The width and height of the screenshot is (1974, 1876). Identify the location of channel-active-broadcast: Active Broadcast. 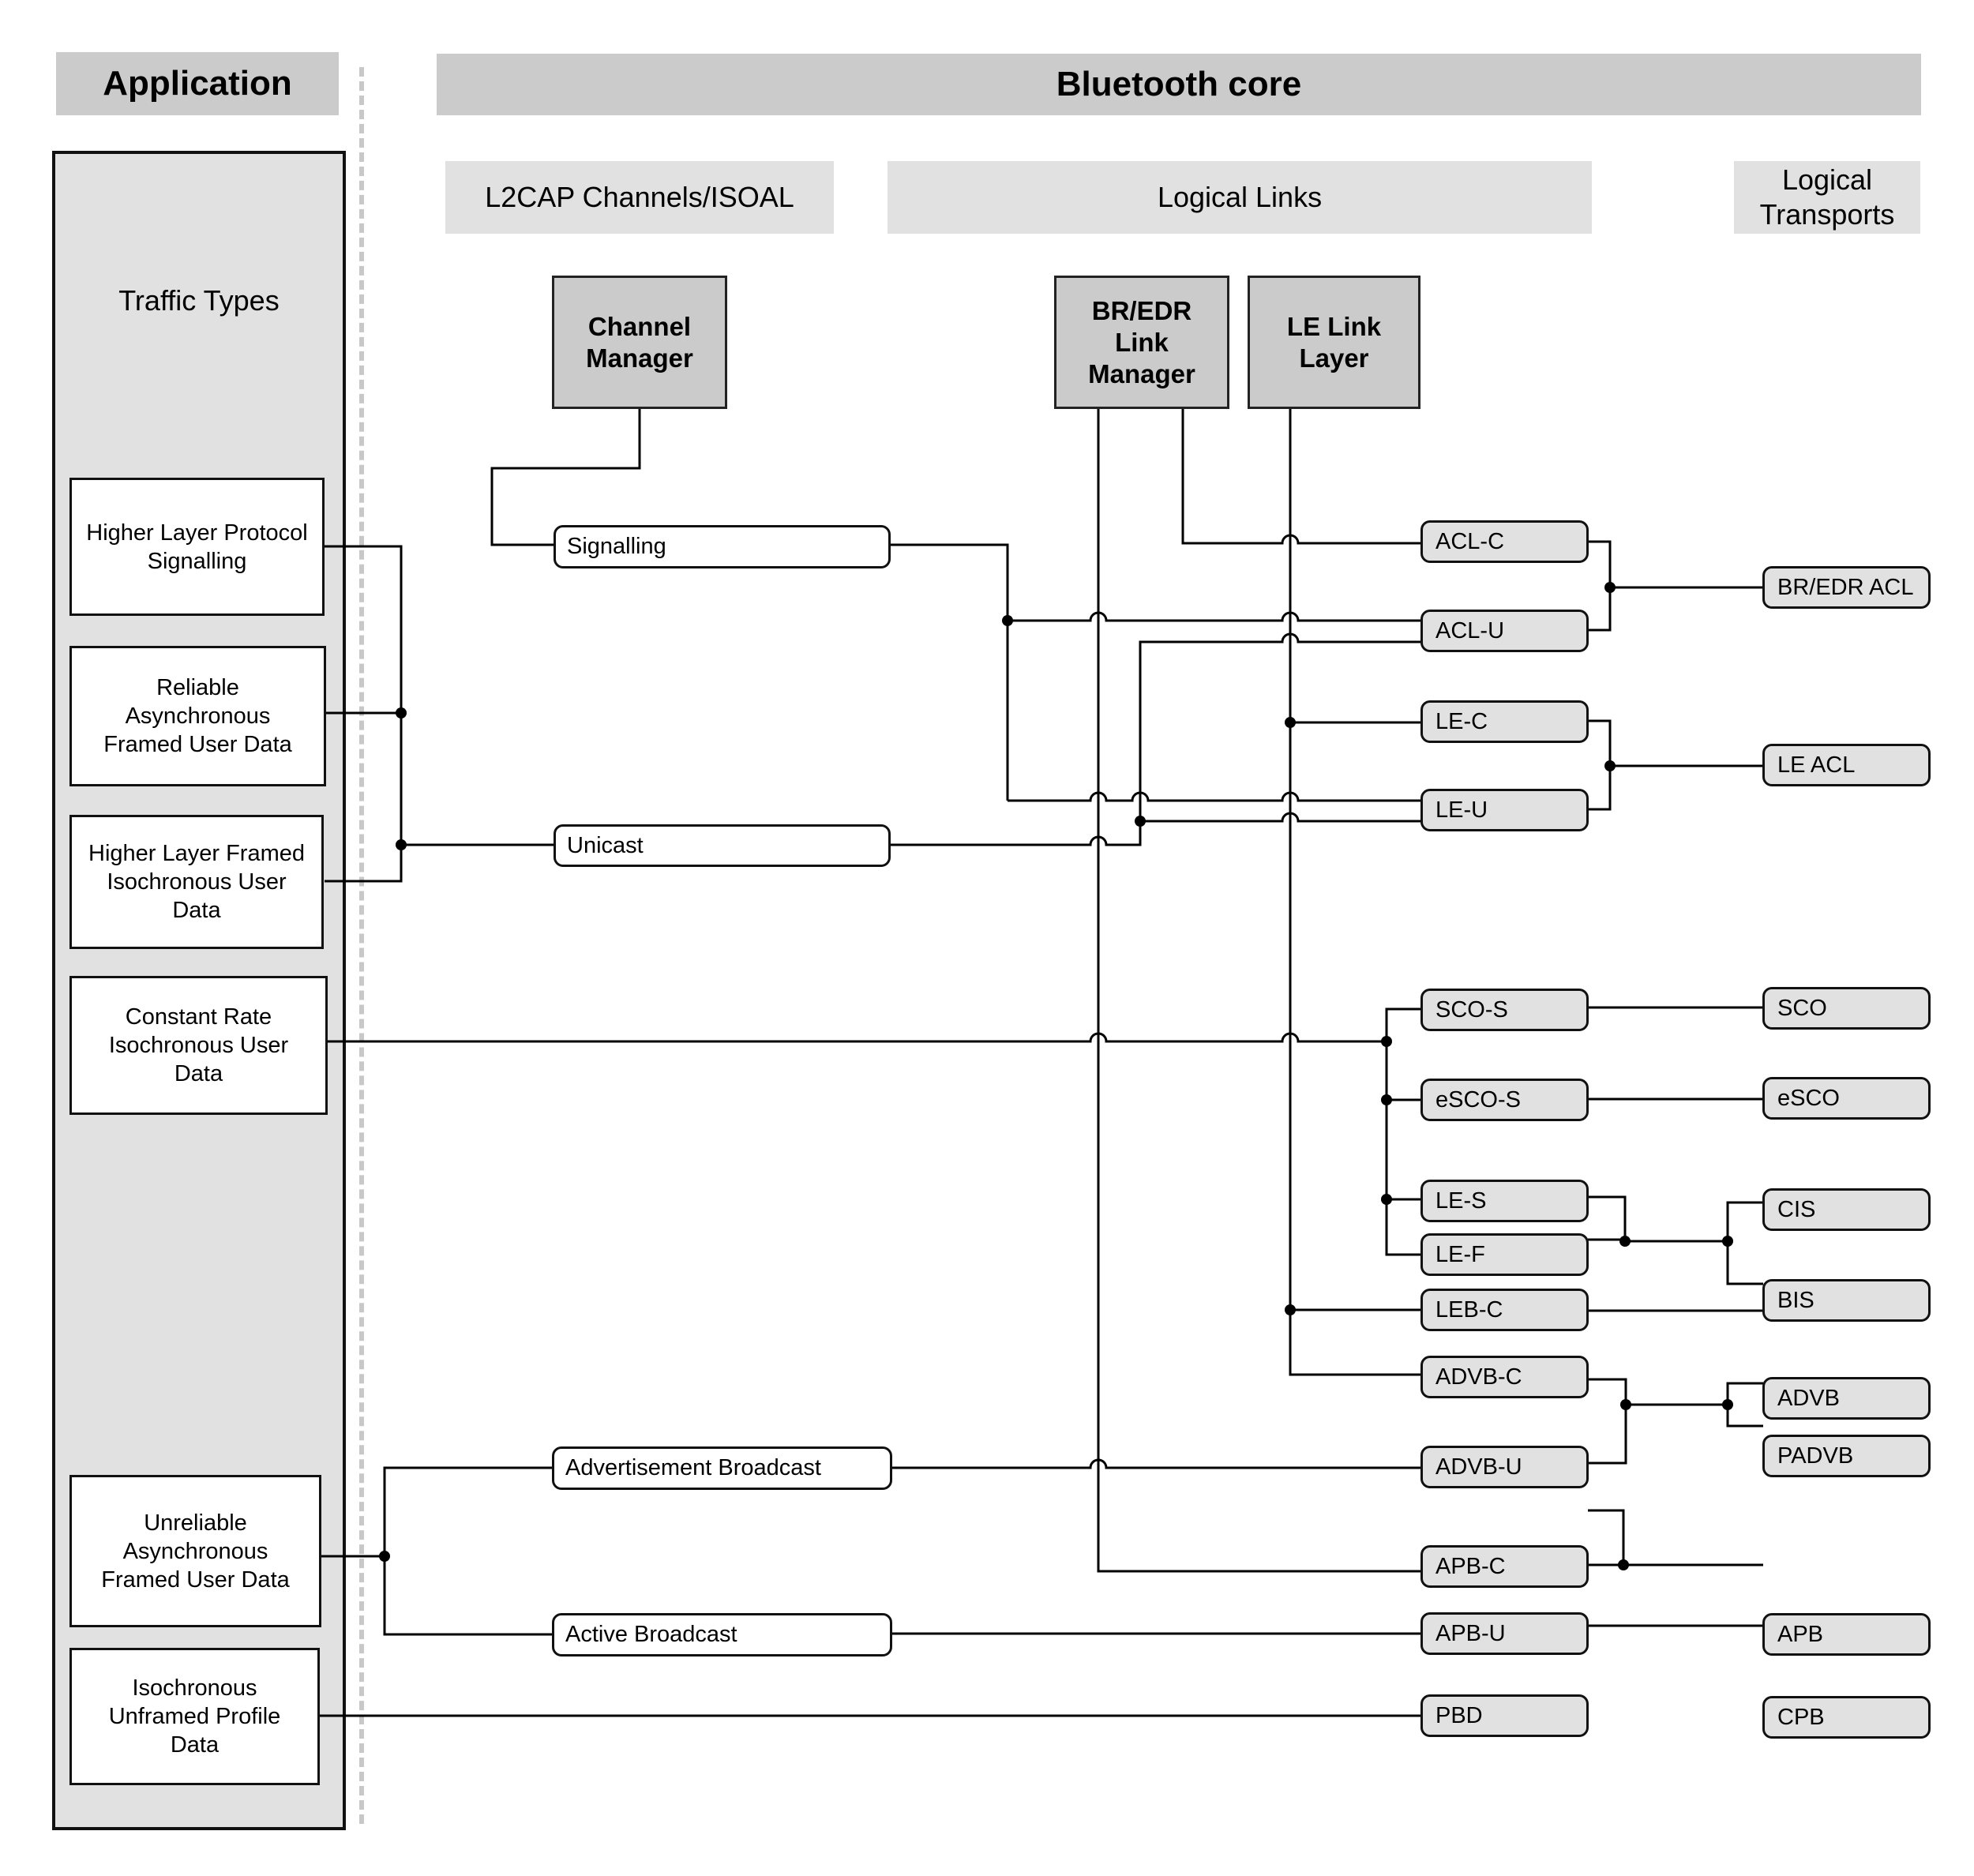
(722, 1635).